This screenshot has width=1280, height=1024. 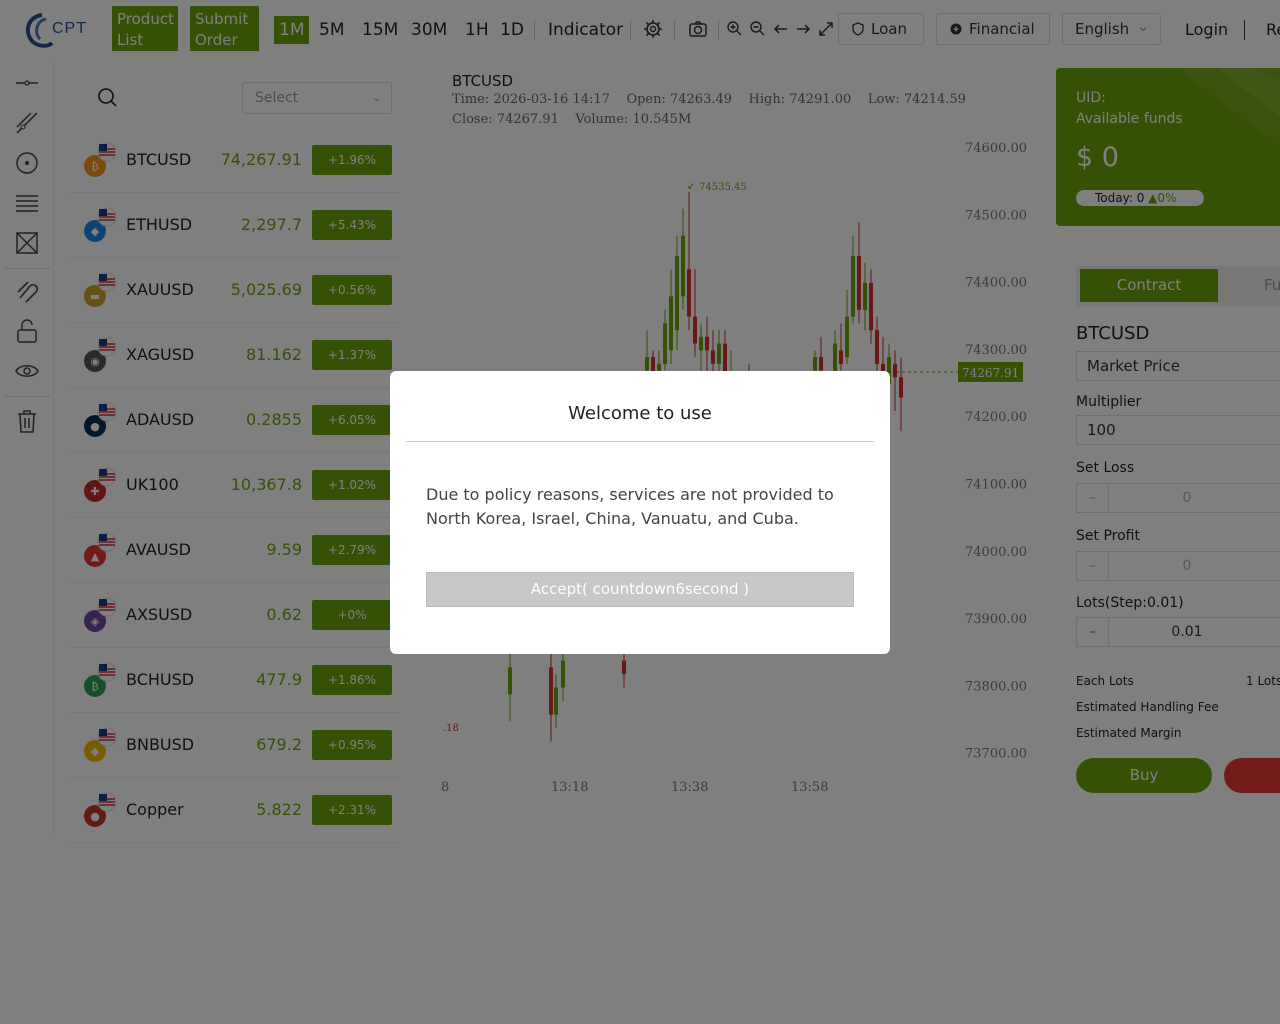 I want to click on accept-button: Accept( countdown6second ), so click(x=640, y=589).